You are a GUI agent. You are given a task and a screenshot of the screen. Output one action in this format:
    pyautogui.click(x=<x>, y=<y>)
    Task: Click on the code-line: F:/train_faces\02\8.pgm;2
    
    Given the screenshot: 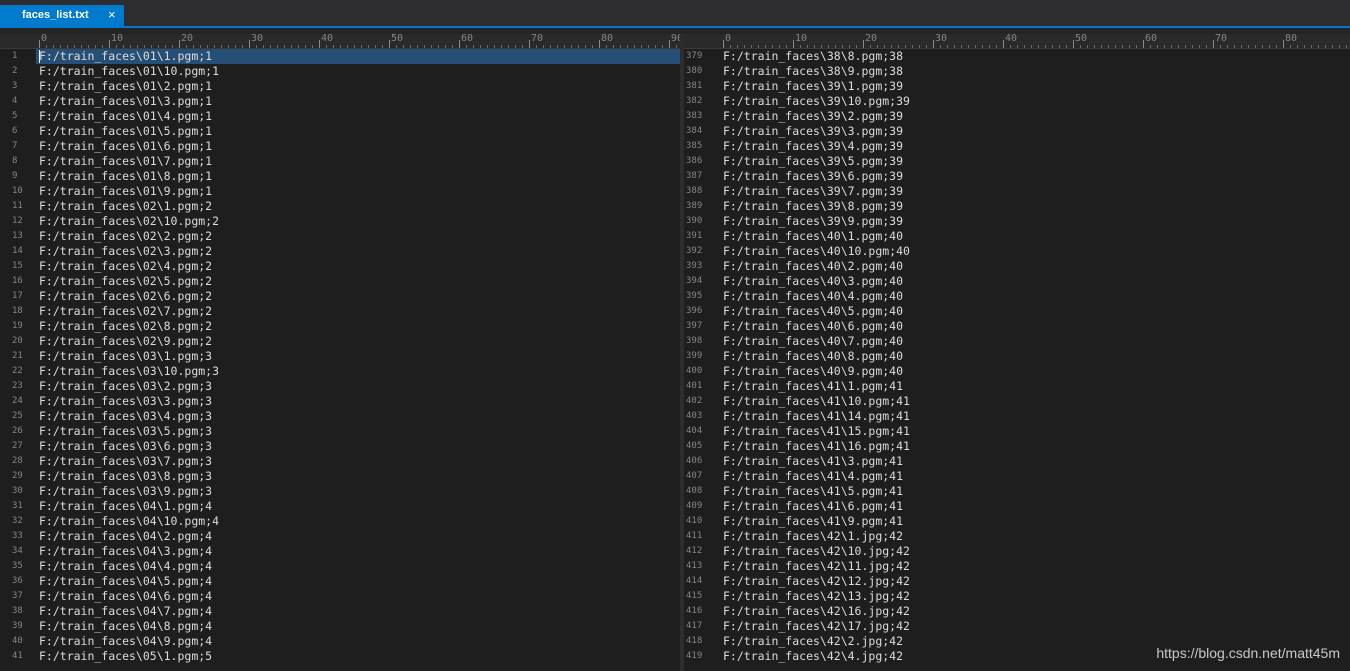 What is the action you would take?
    pyautogui.click(x=358, y=326)
    